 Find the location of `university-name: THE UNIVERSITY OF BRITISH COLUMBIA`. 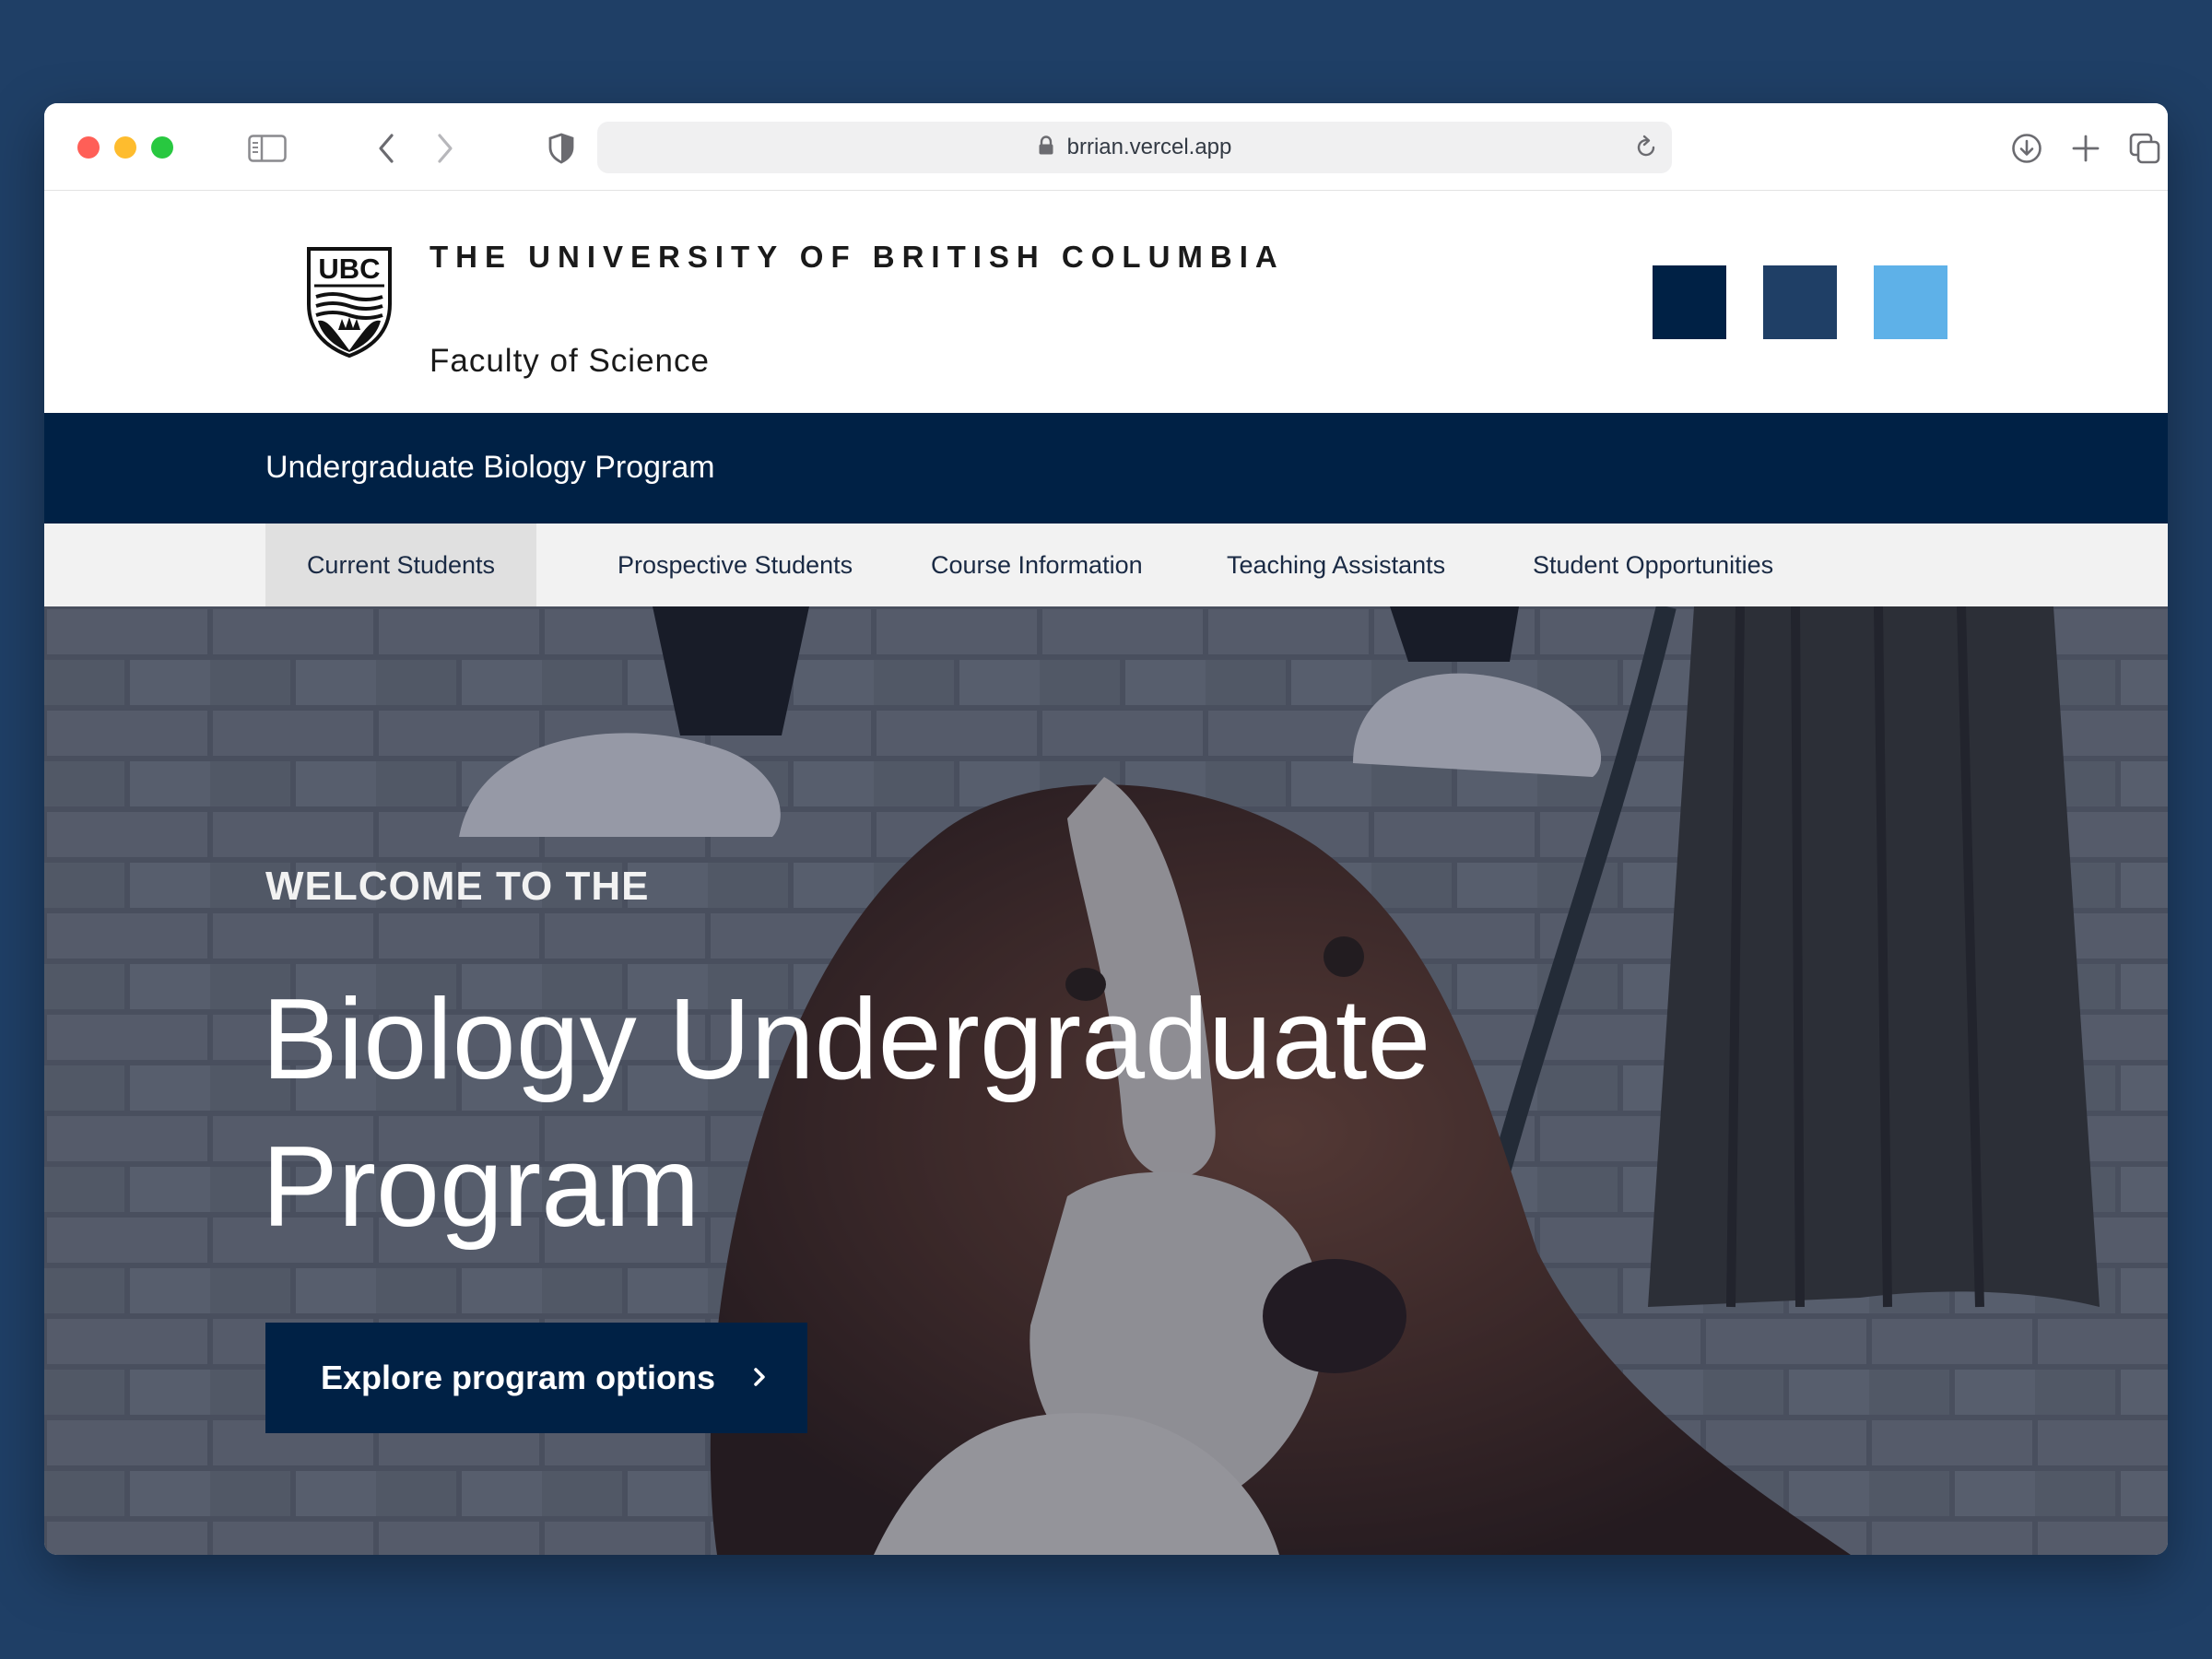

university-name: THE UNIVERSITY OF BRITISH COLUMBIA is located at coordinates (857, 257).